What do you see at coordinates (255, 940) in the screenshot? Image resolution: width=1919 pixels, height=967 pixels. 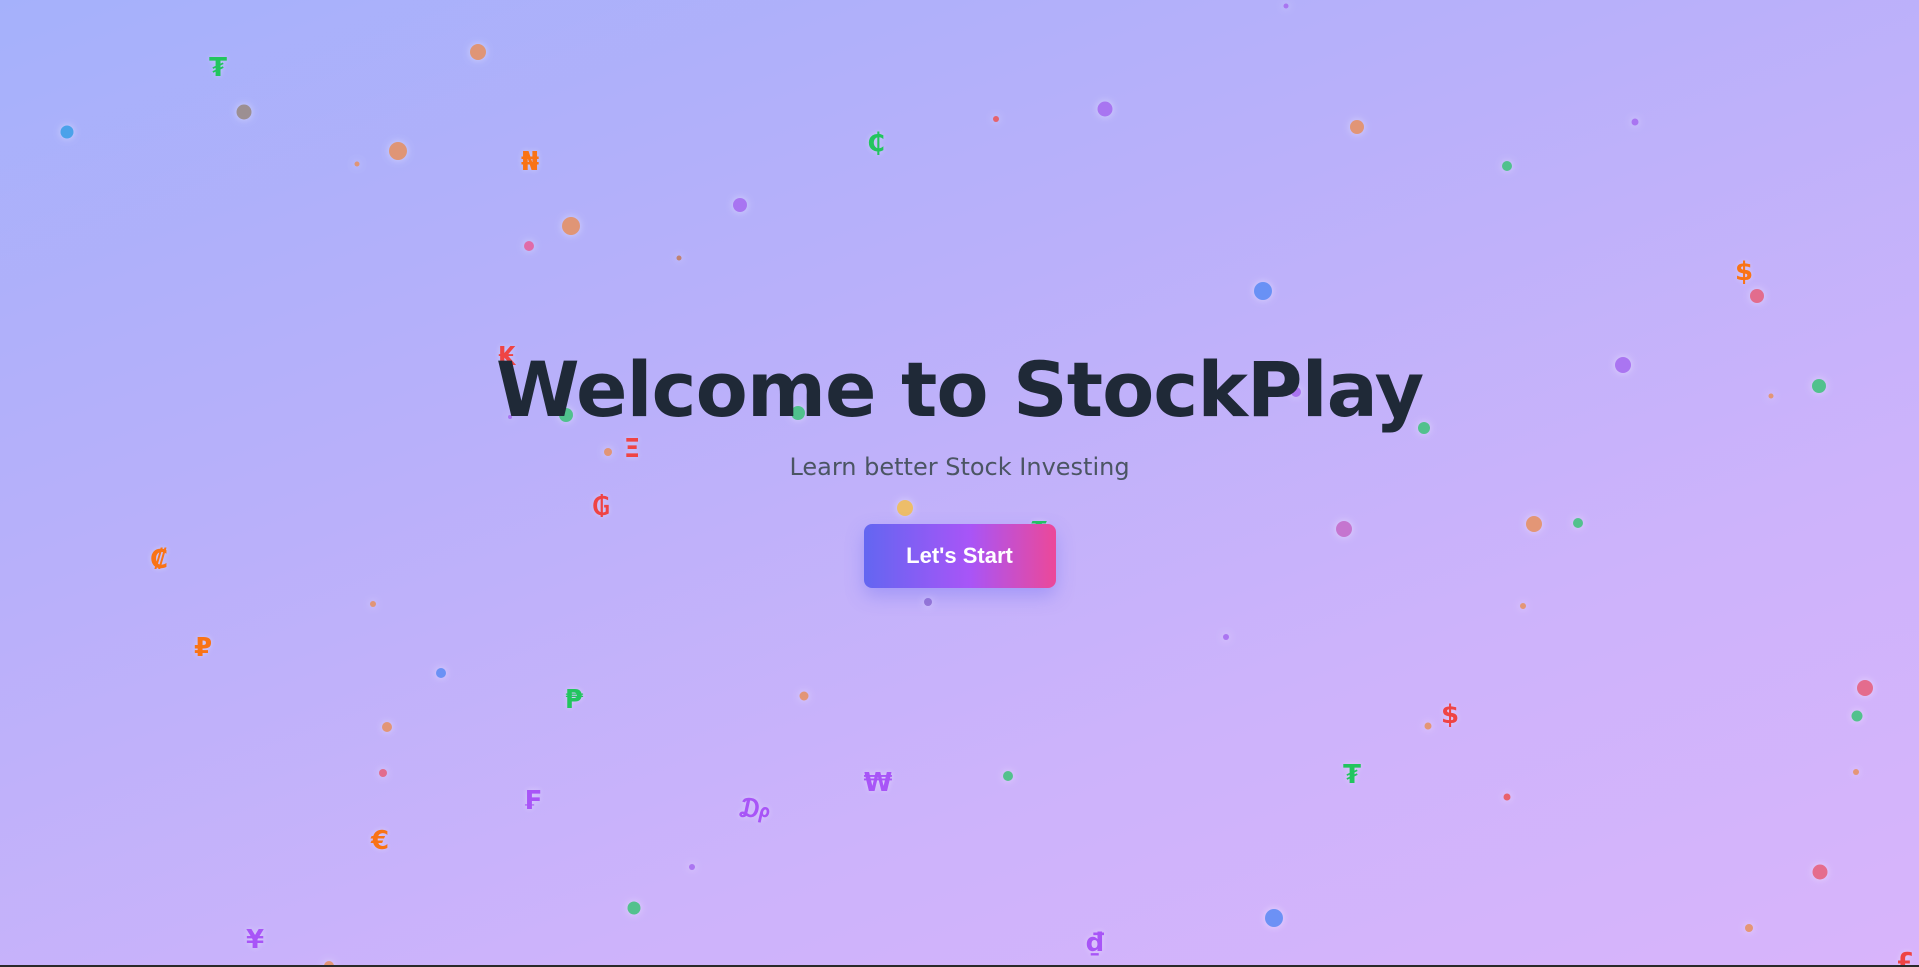 I see `currency-symbol: ¥` at bounding box center [255, 940].